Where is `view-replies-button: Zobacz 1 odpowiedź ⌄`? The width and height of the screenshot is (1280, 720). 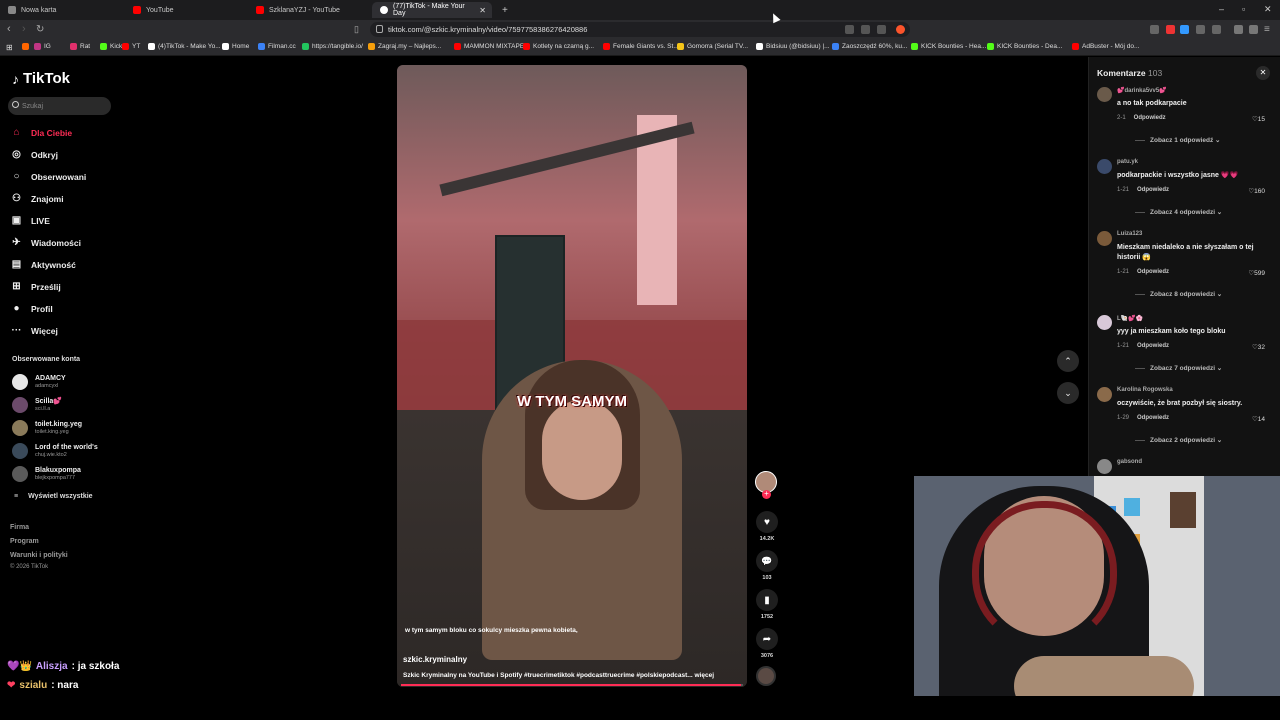 view-replies-button: Zobacz 1 odpowiedź ⌄ is located at coordinates (1177, 140).